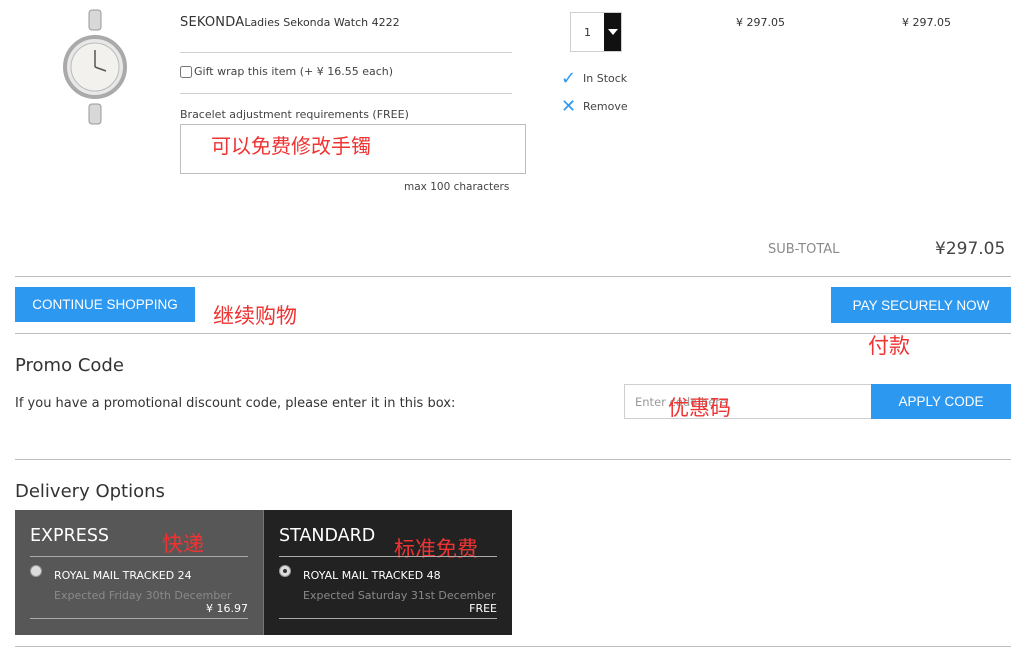 This screenshot has width=1030, height=655. I want to click on product-brand: SEKONDA, so click(212, 22).